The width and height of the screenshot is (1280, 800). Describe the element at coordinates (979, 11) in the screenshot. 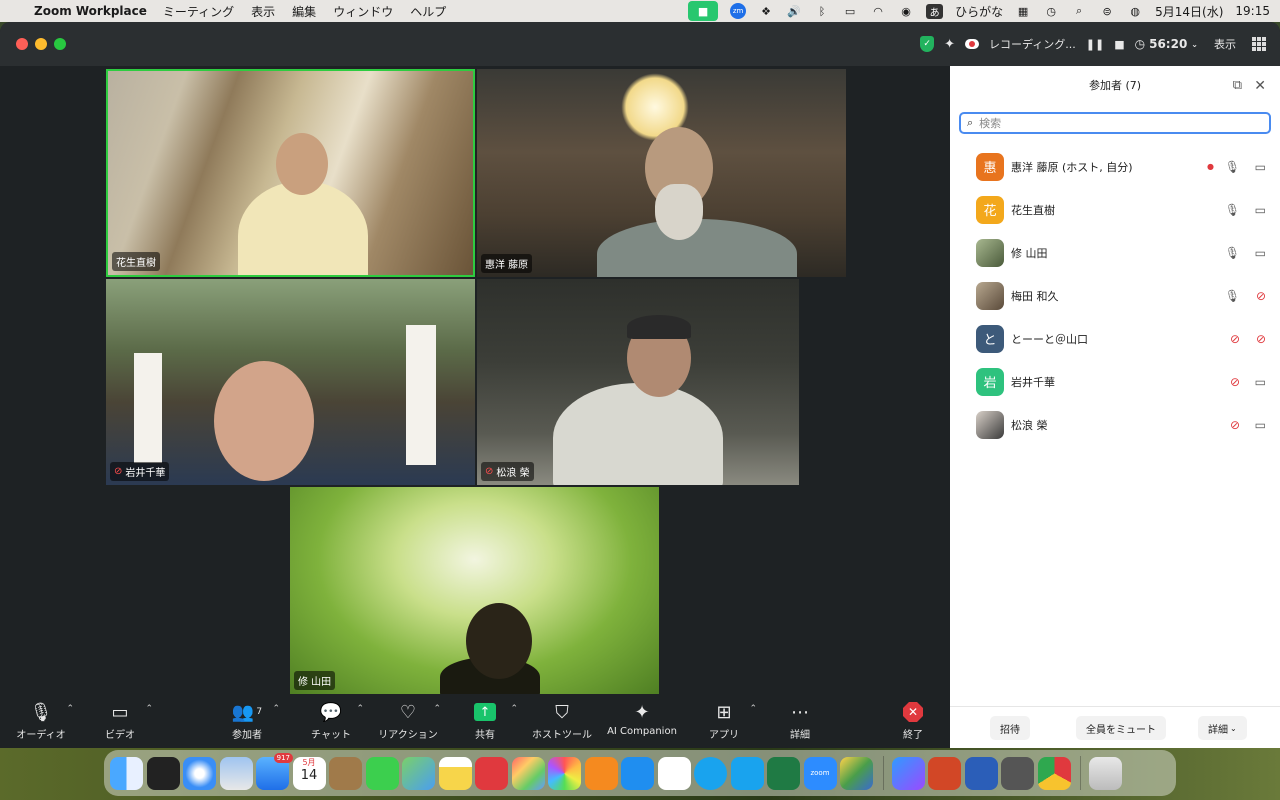

I see `input-method-label: ひらがな` at that location.